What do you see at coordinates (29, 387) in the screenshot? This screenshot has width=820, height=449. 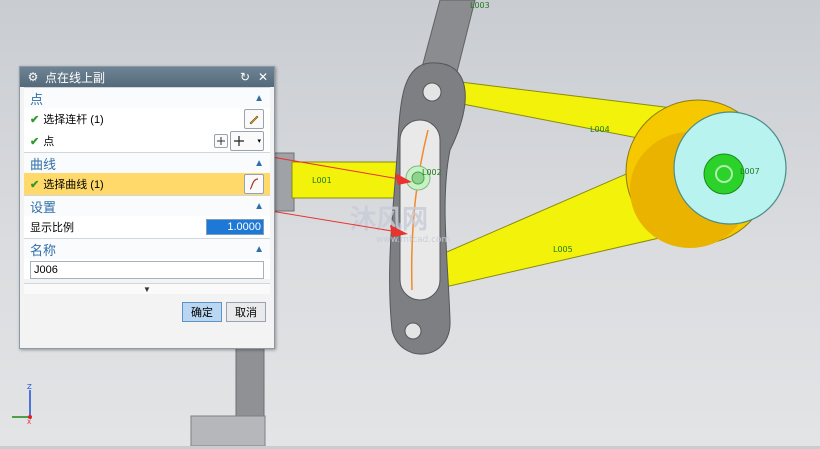 I see `triad-z-label: Z` at bounding box center [29, 387].